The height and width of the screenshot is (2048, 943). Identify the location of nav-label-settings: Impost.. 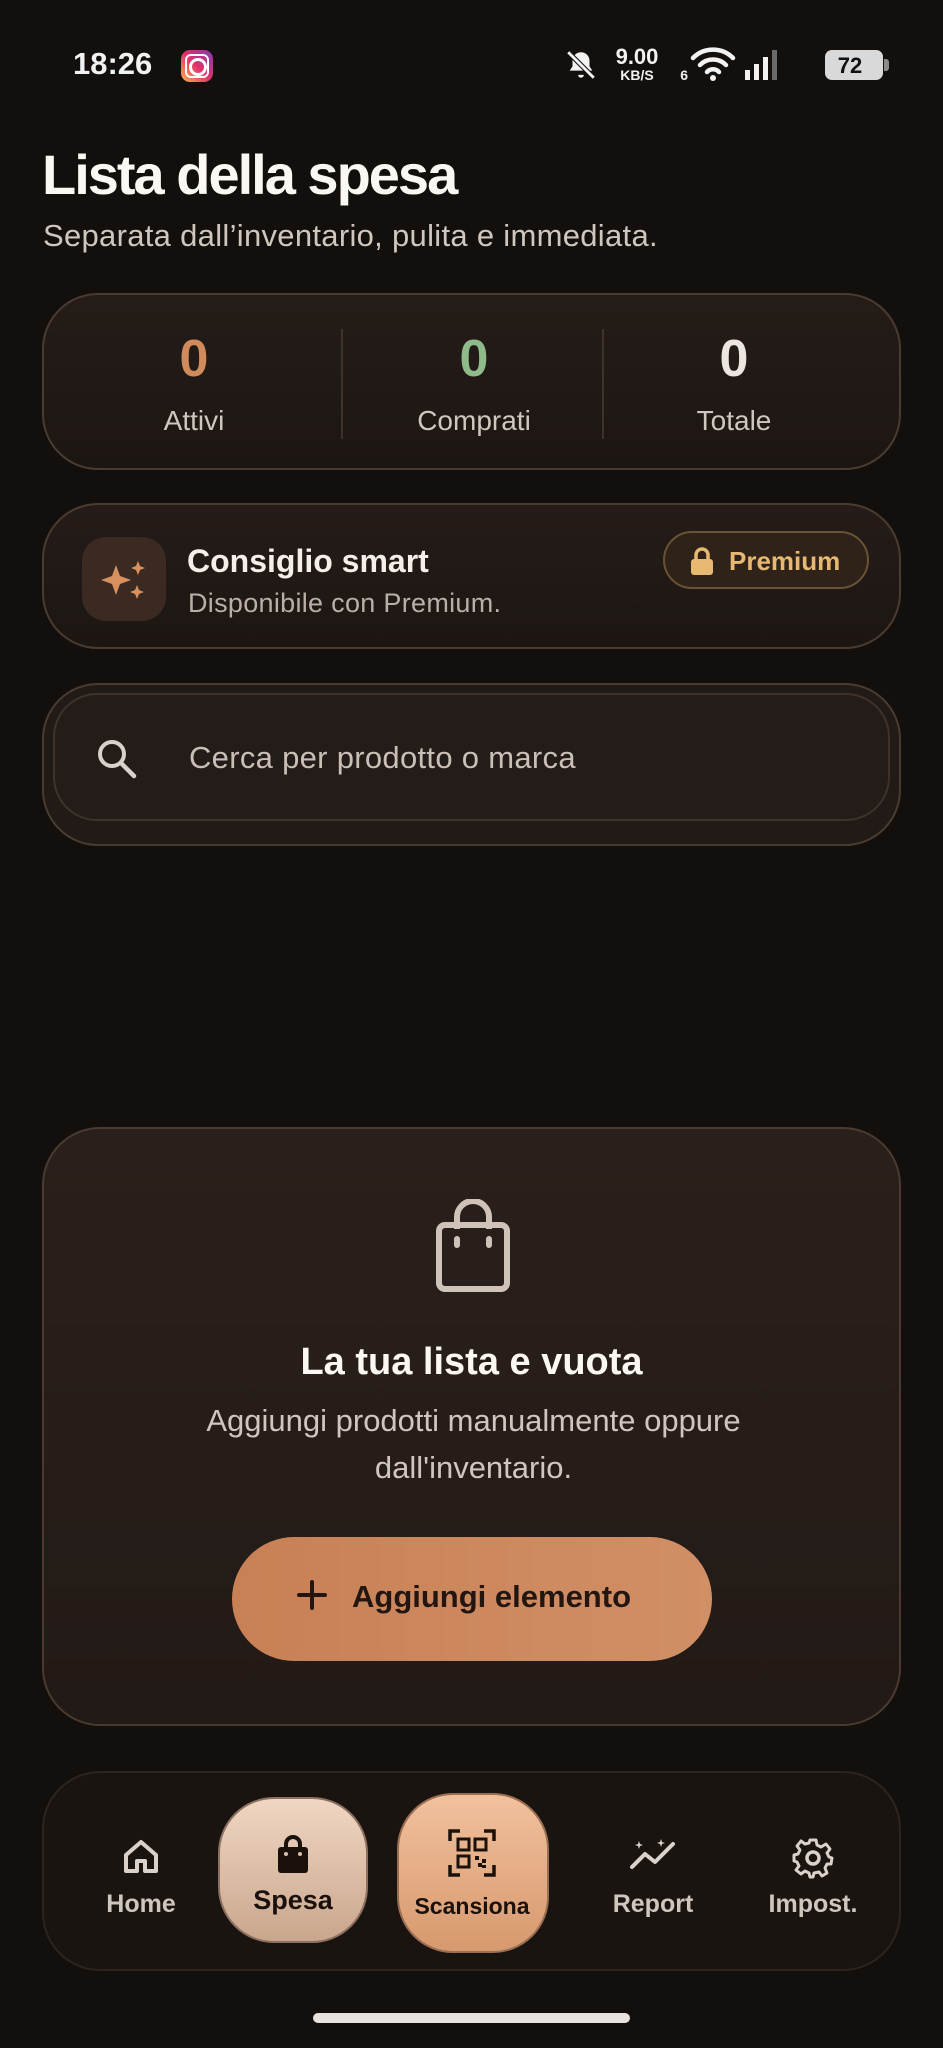
(813, 1904).